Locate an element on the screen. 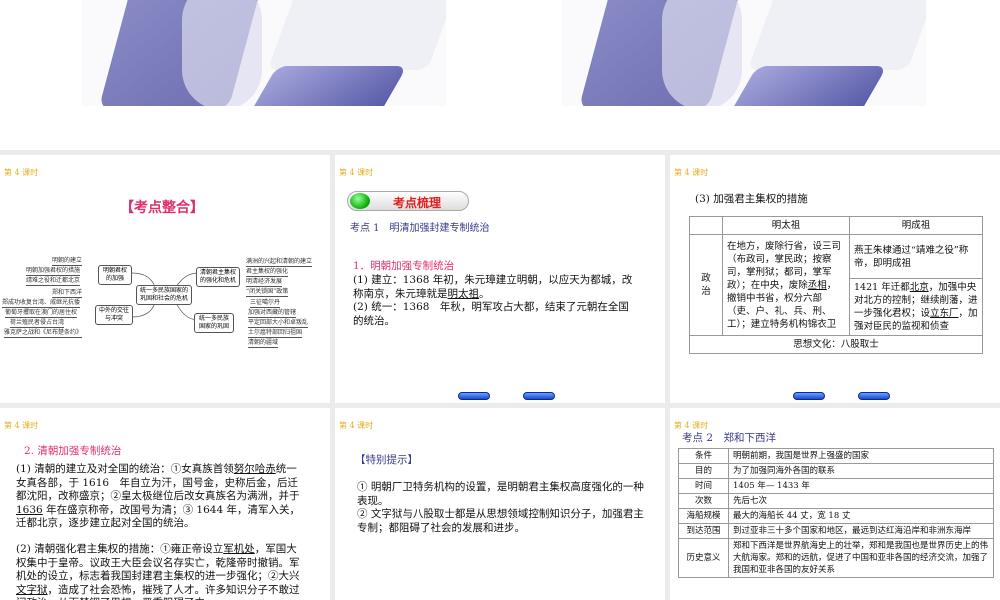 Image resolution: width=1000 pixels, height=600 pixels. mindmap-leaf: 满洲的兴起和清朝的建立 is located at coordinates (279, 262).